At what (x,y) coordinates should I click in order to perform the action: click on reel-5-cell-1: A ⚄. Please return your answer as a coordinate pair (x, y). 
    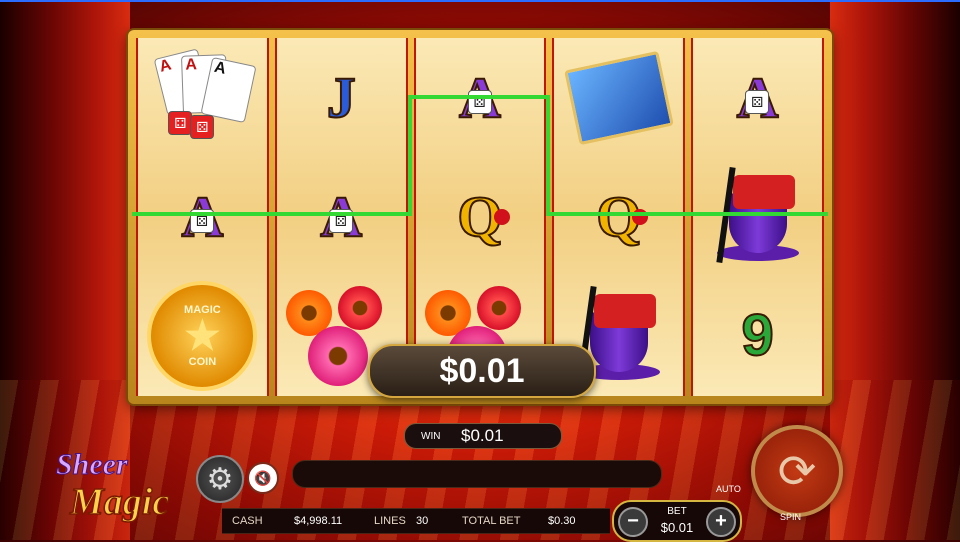
    Looking at the image, I should click on (757, 97).